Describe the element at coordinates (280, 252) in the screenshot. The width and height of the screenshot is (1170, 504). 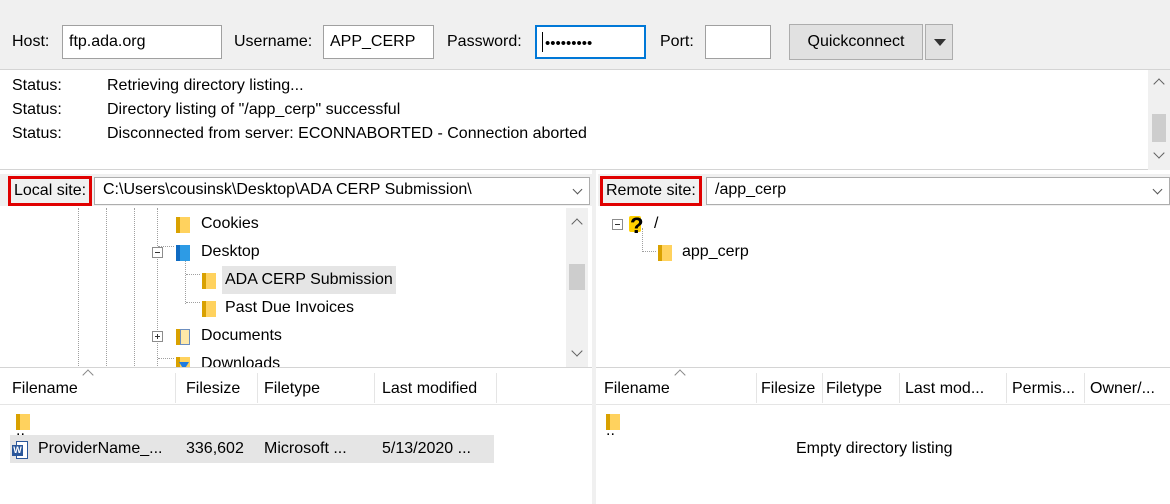
I see `tree-item-desktop: Desktop` at that location.